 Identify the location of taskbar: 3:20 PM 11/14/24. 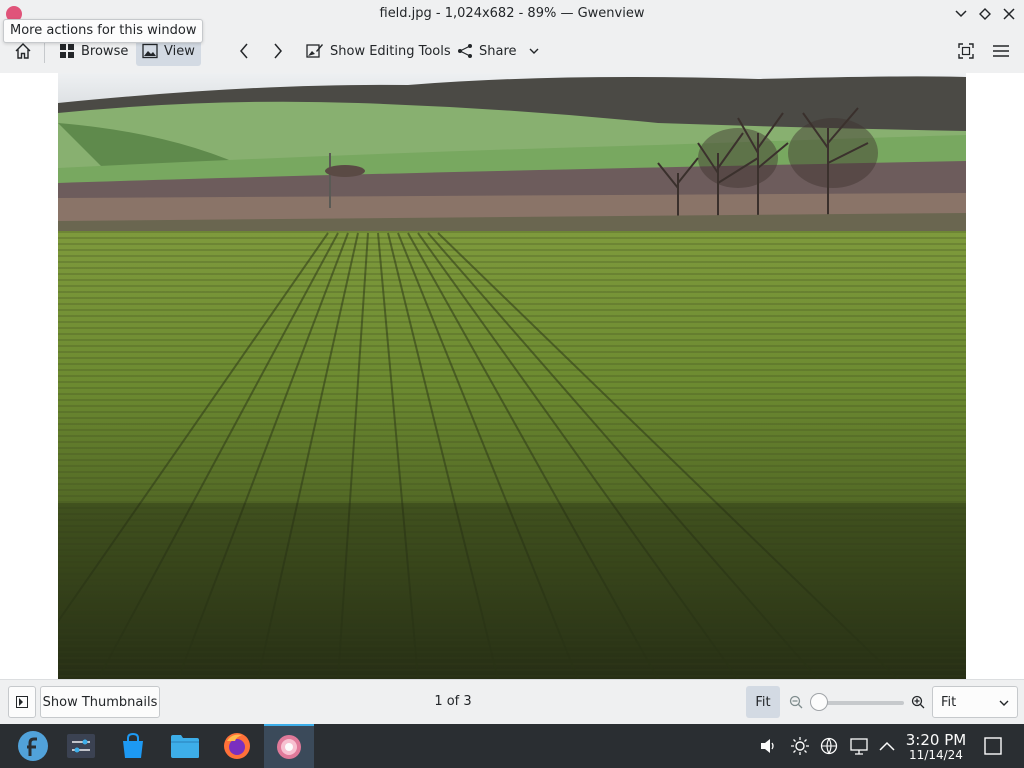
(512, 746).